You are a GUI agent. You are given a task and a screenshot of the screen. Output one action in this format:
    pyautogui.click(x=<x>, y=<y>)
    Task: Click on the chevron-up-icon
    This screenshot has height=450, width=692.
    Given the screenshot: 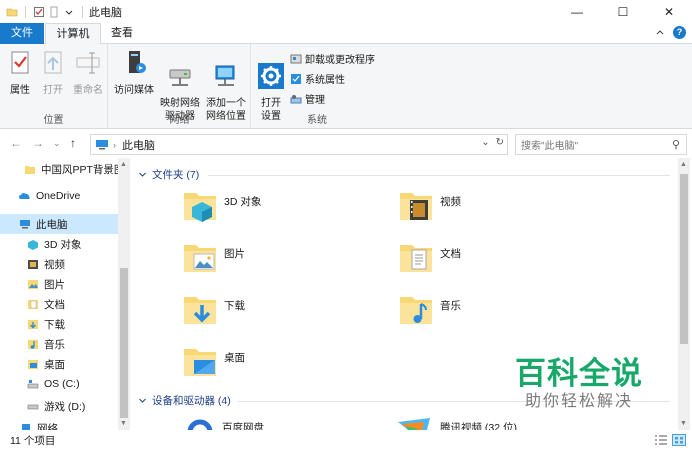 What is the action you would take?
    pyautogui.click(x=660, y=33)
    